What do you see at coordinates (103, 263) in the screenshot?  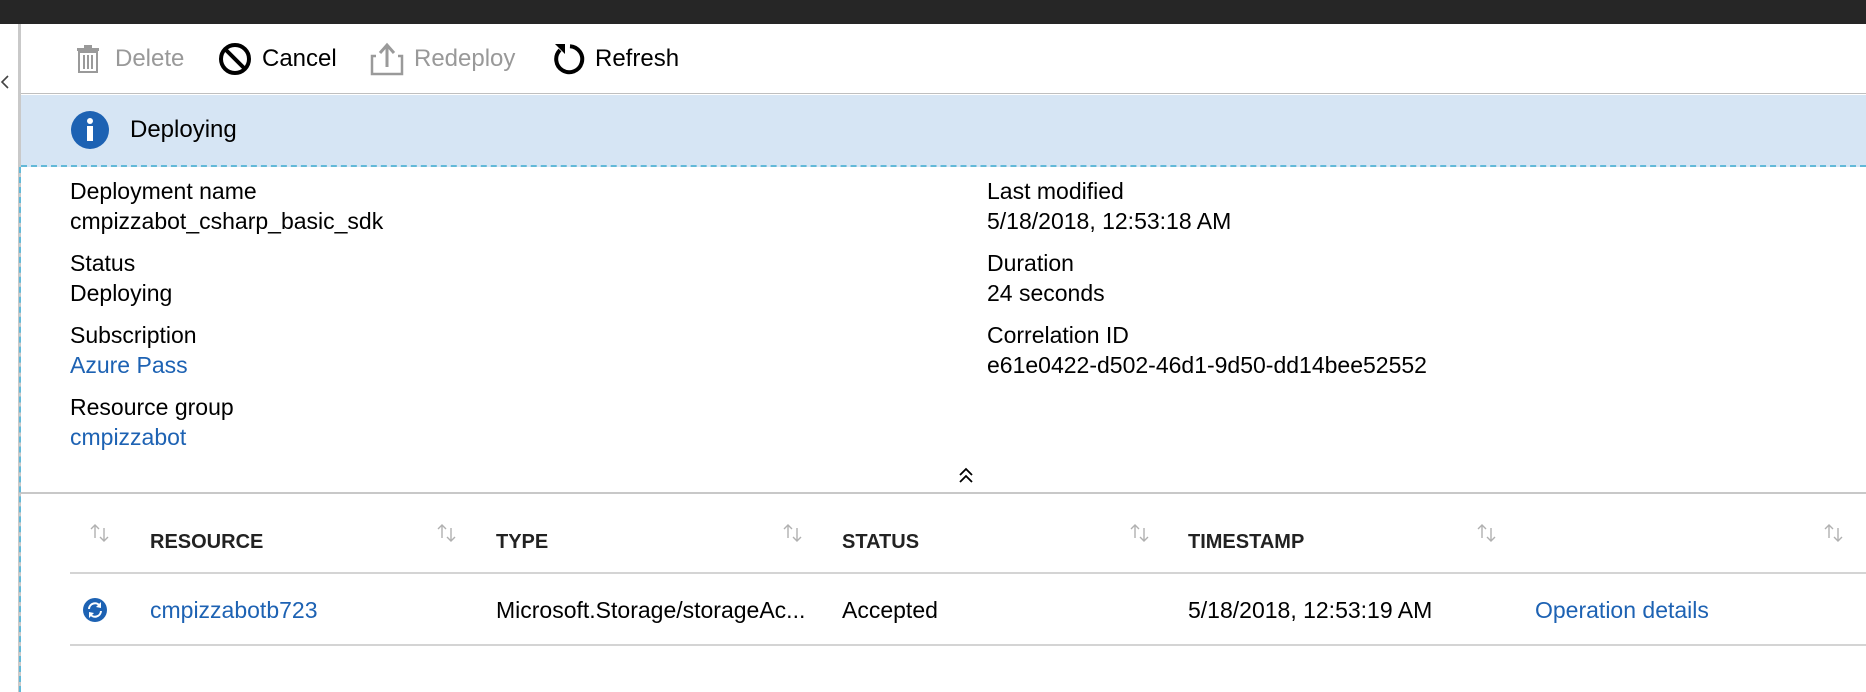 I see `status-label: Status` at bounding box center [103, 263].